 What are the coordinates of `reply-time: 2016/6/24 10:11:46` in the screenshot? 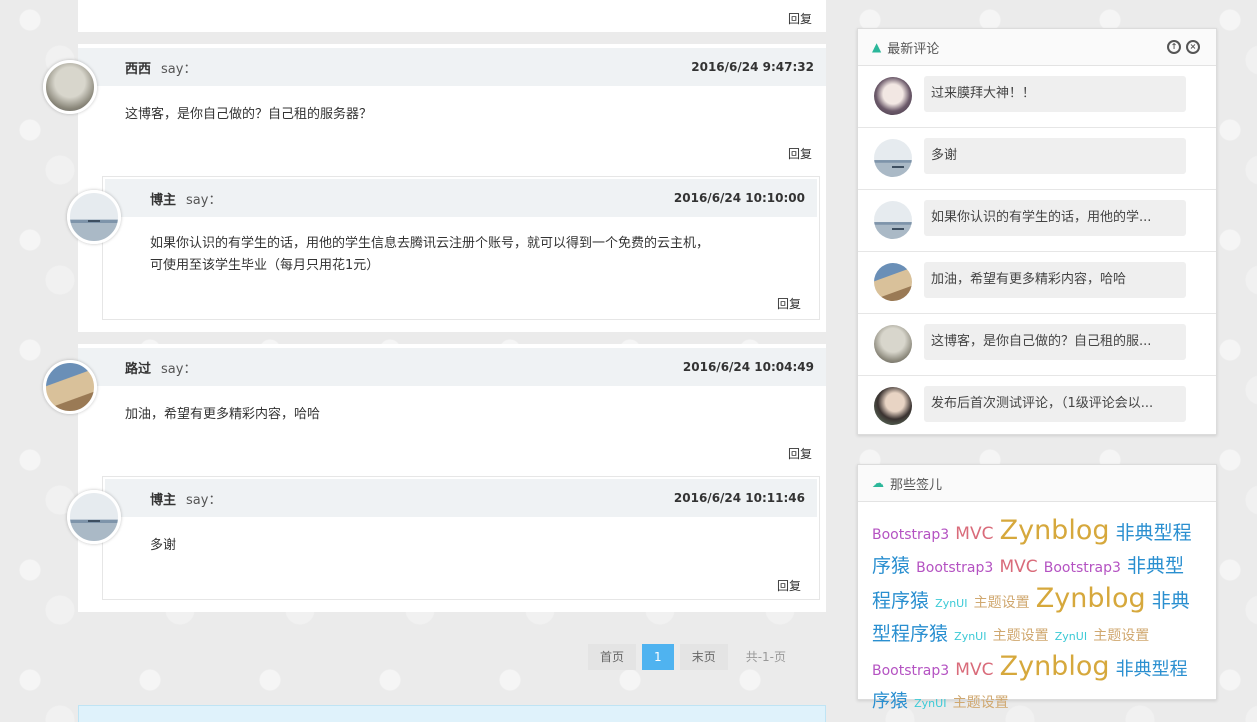 It's located at (739, 498).